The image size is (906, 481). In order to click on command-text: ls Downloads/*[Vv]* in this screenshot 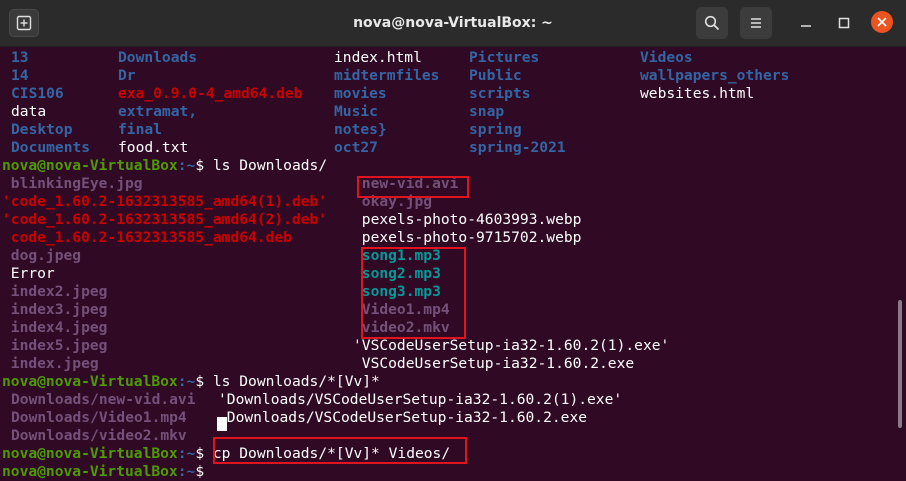, I will do `click(292, 381)`.